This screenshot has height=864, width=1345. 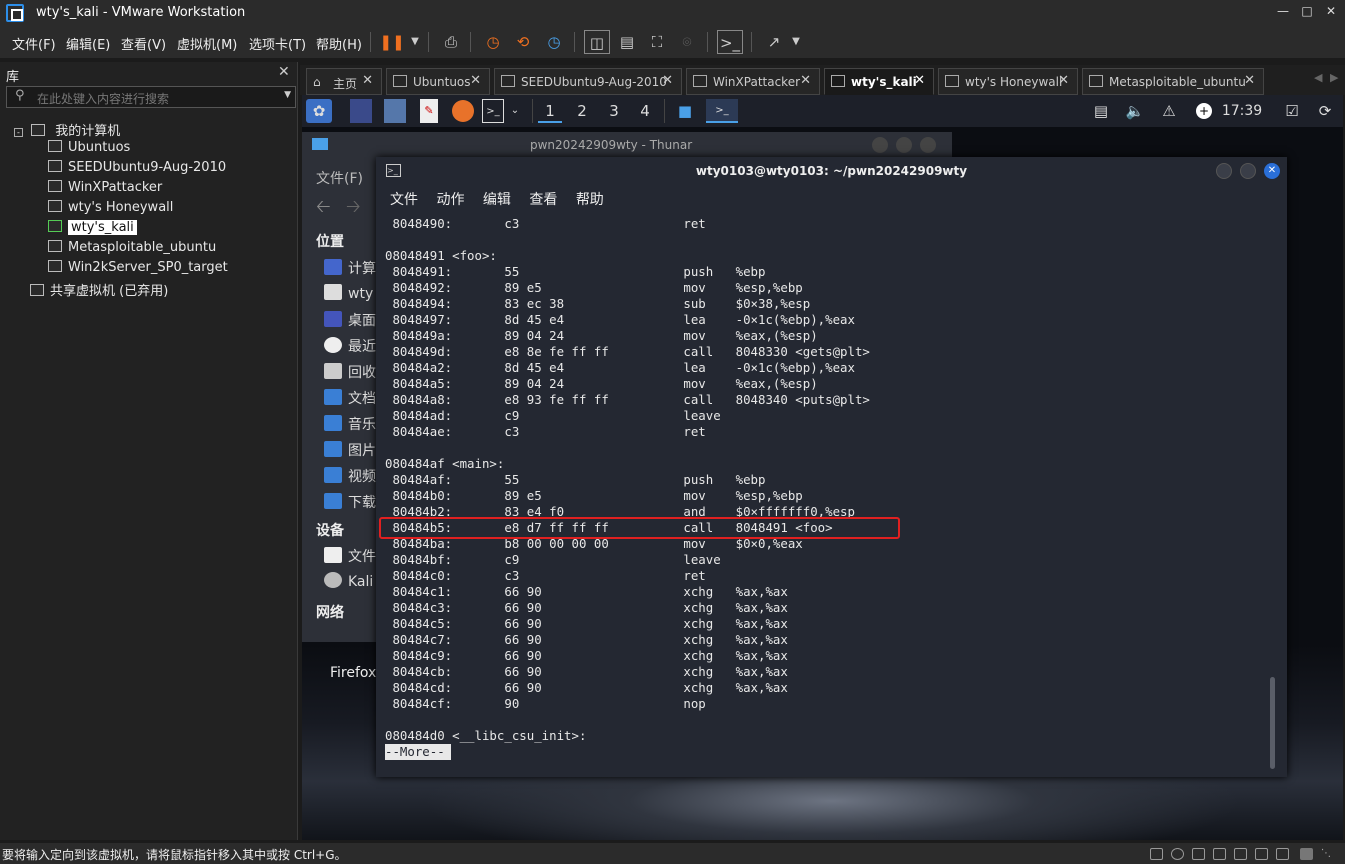 I want to click on close-button, so click(x=928, y=145).